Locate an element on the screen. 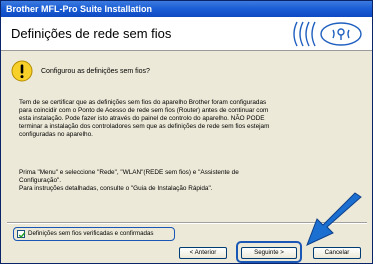  checkmark-icon is located at coordinates (22, 235).